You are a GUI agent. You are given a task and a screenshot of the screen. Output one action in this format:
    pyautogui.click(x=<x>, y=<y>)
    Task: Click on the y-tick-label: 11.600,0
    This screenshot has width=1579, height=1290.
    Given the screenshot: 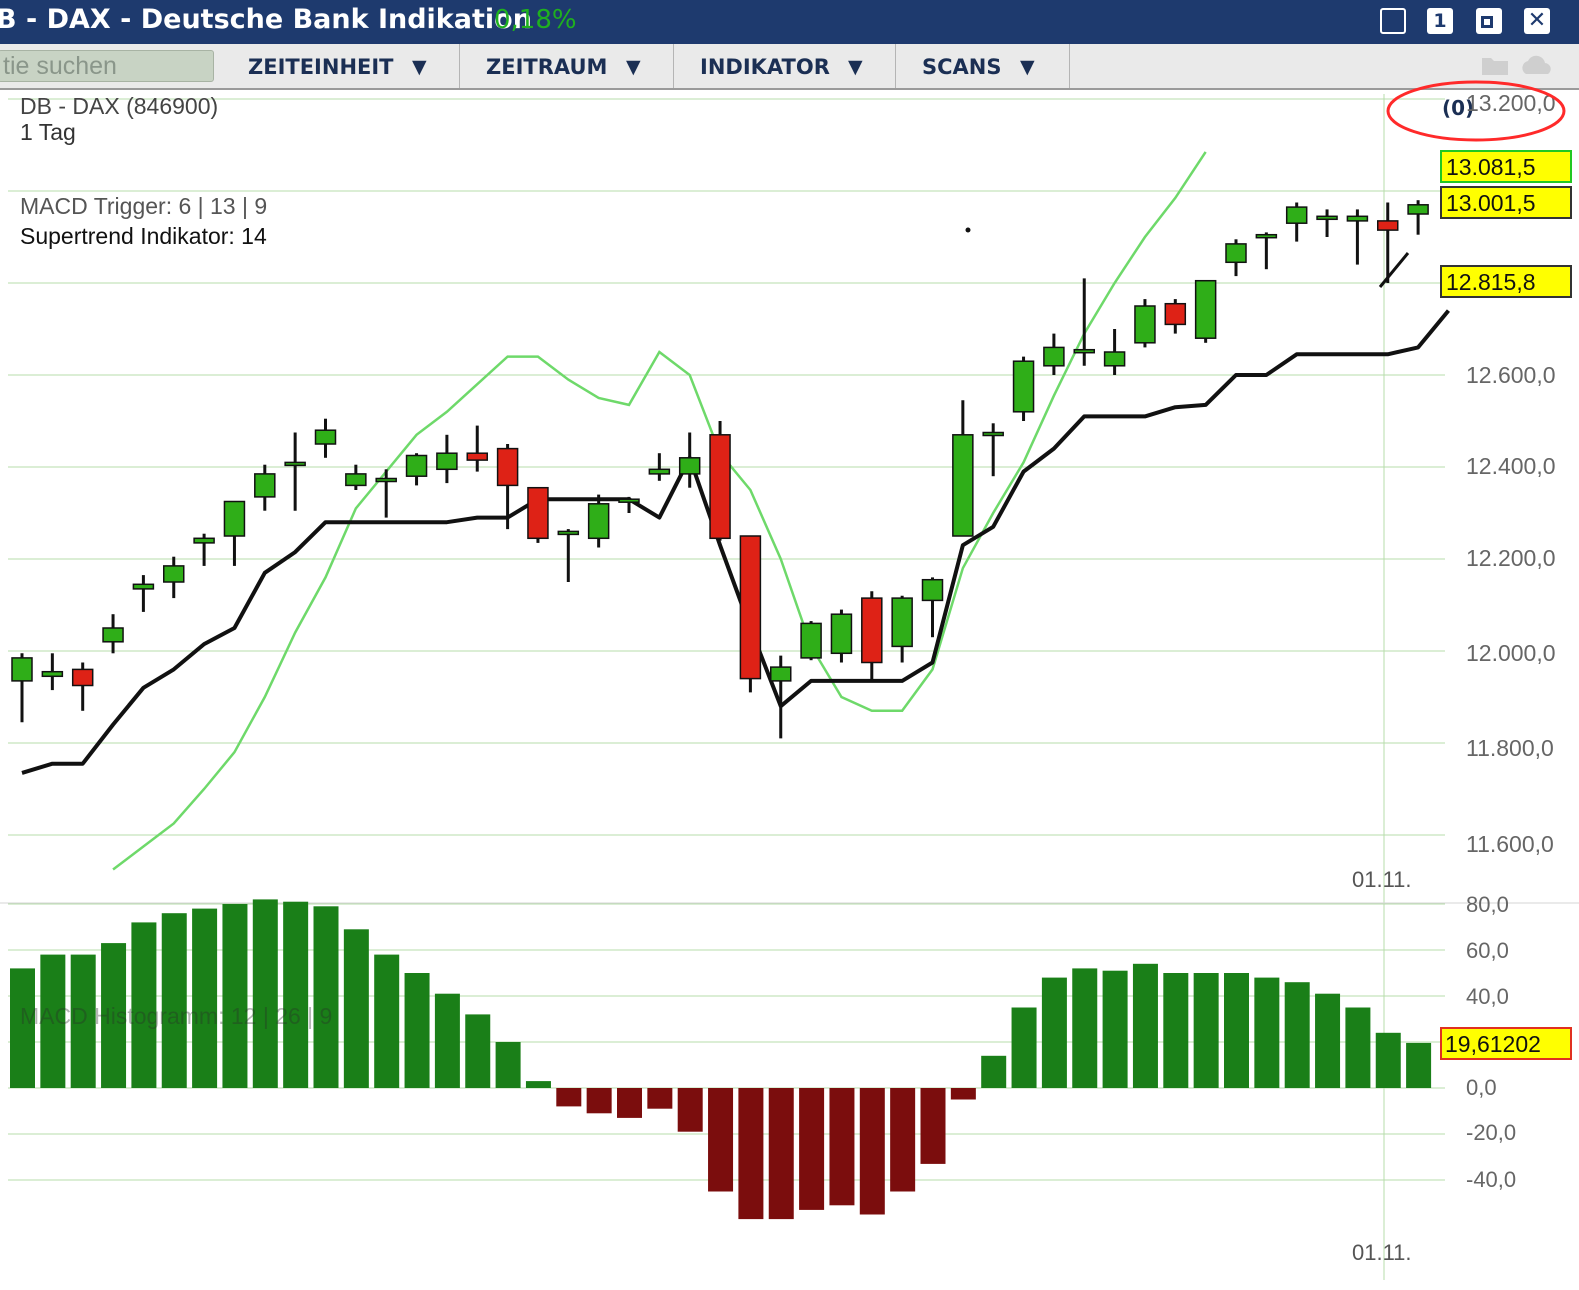 What is the action you would take?
    pyautogui.click(x=1510, y=844)
    